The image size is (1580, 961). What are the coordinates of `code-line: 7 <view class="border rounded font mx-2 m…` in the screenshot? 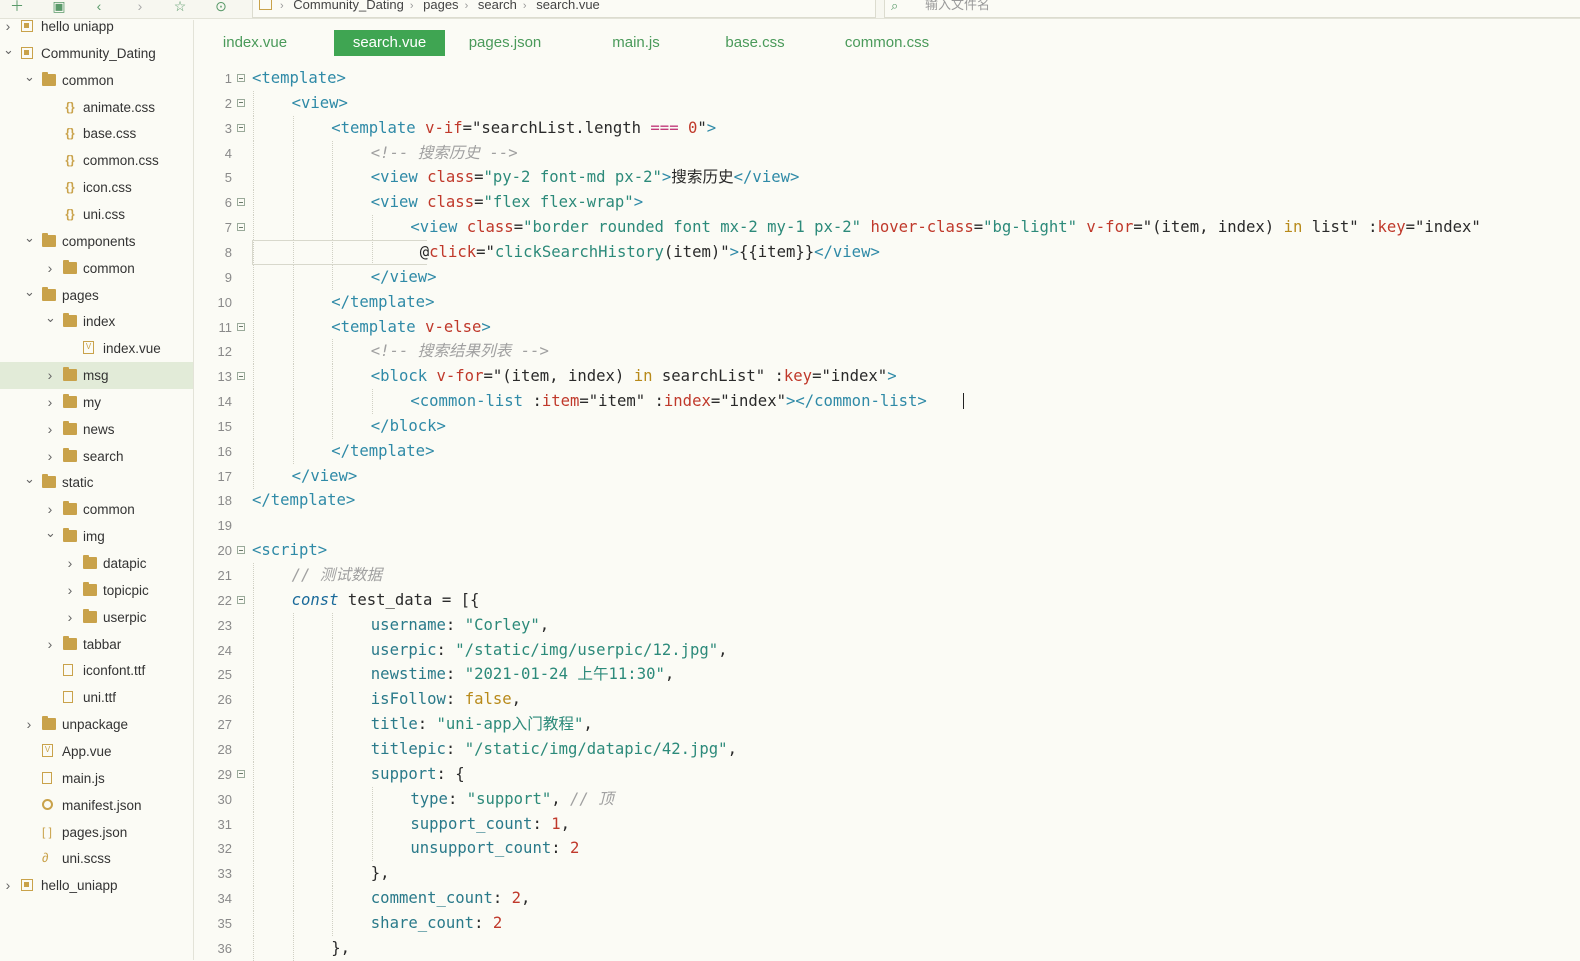 It's located at (887, 228).